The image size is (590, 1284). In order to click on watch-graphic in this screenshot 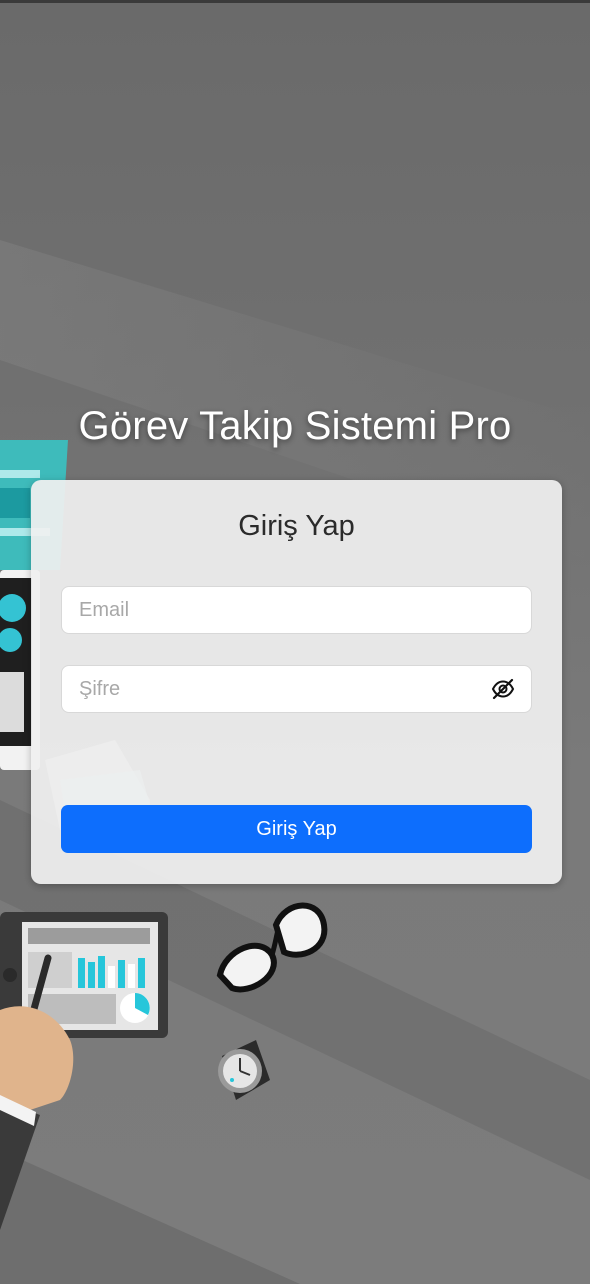, I will do `click(244, 1070)`.